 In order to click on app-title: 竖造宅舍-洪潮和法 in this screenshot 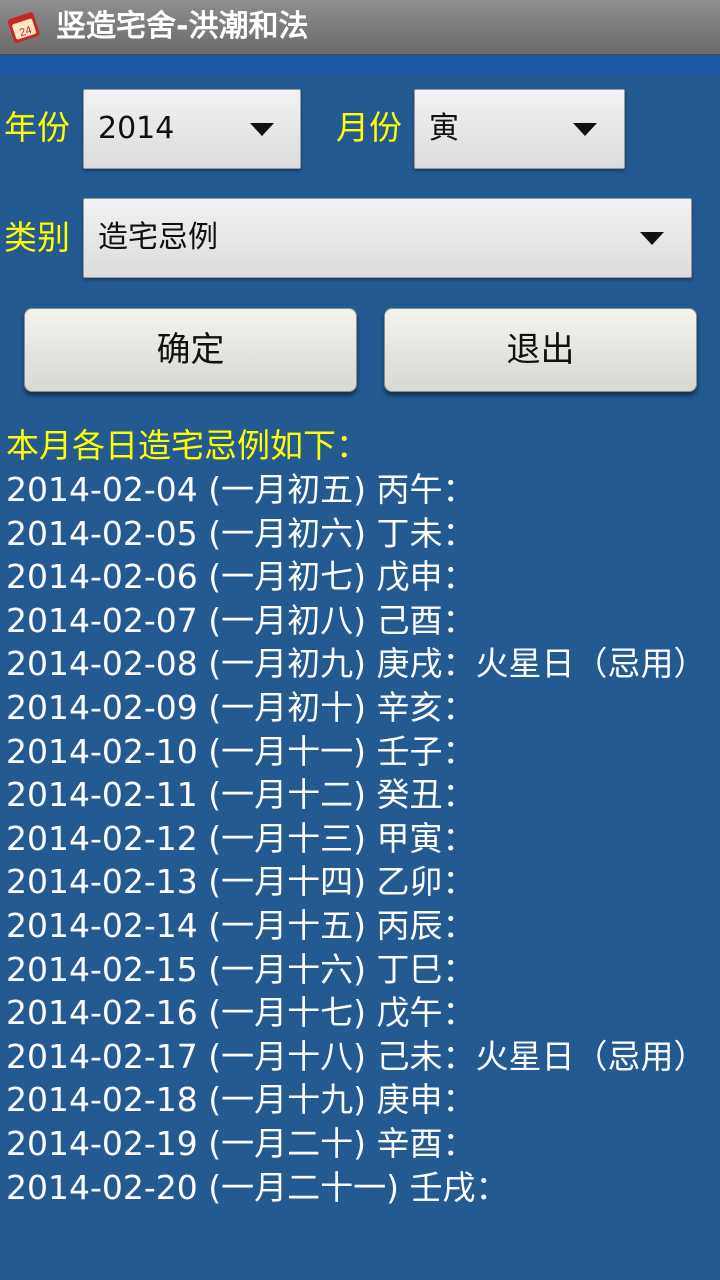, I will do `click(182, 26)`.